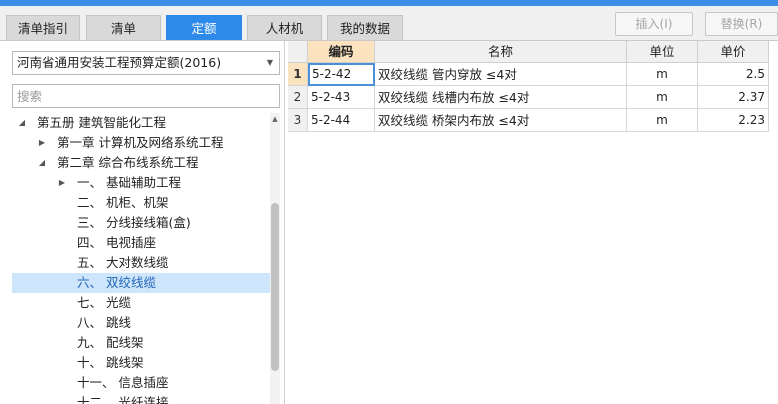 The image size is (778, 404). I want to click on insert-button: 插入(I), so click(654, 24).